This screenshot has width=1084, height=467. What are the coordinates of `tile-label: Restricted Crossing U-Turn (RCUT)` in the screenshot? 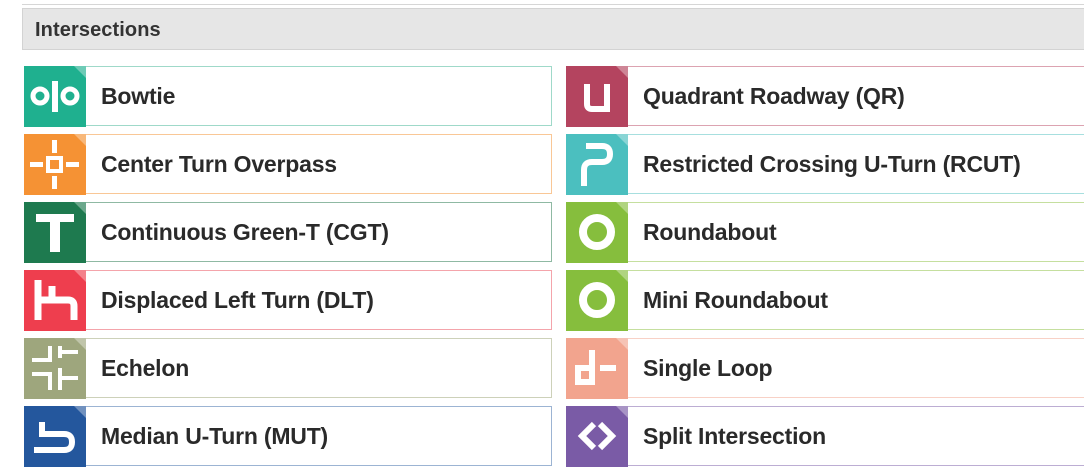 It's located at (832, 164).